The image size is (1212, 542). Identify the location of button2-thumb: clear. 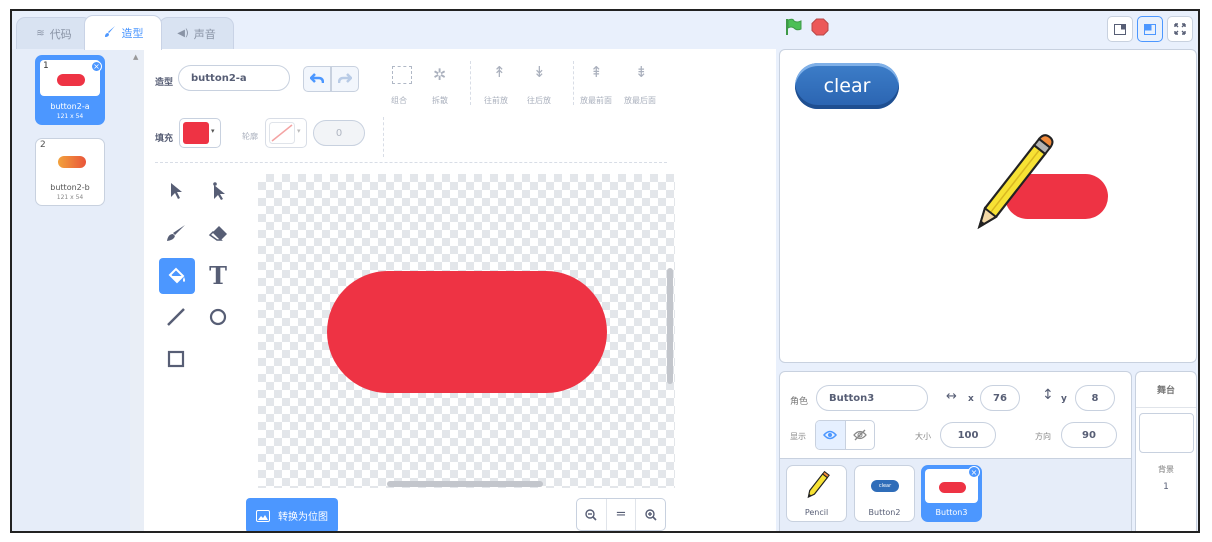
(885, 486).